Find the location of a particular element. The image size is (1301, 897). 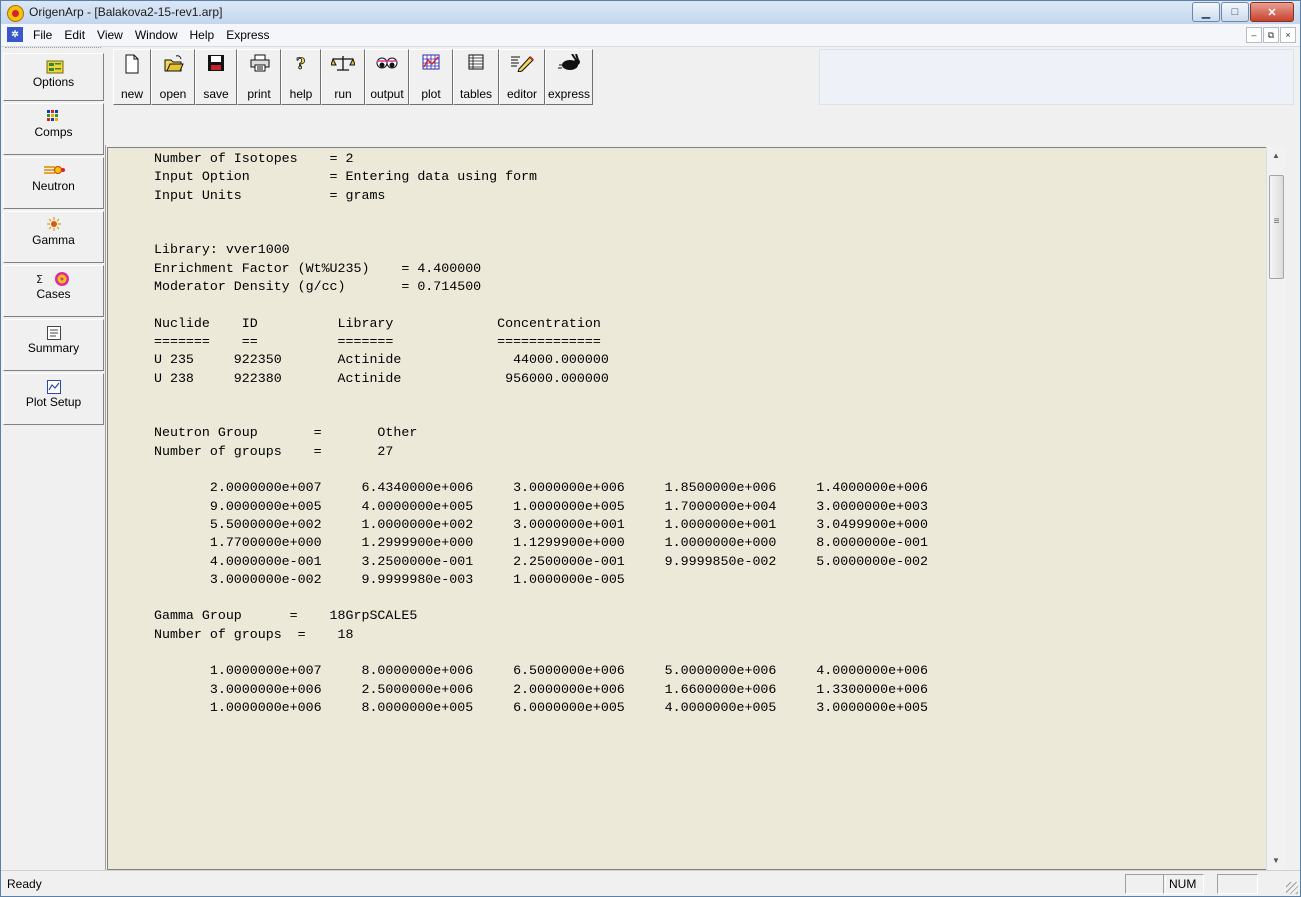

sidebar-item-label: Gamma is located at coordinates (53, 240).